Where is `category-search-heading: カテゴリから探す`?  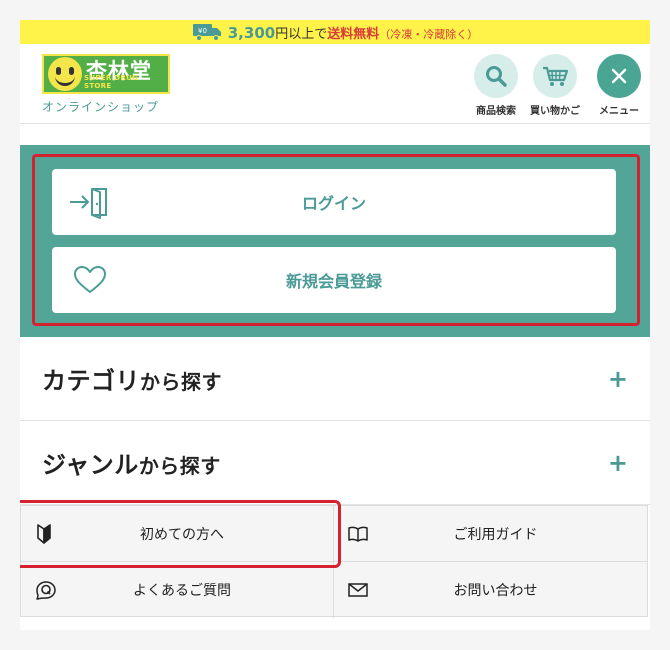
category-search-heading: カテゴリから探す is located at coordinates (132, 381).